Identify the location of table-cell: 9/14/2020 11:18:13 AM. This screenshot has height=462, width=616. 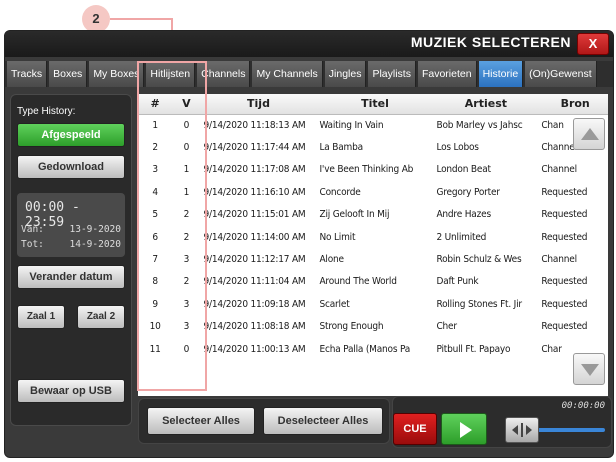
(254, 125).